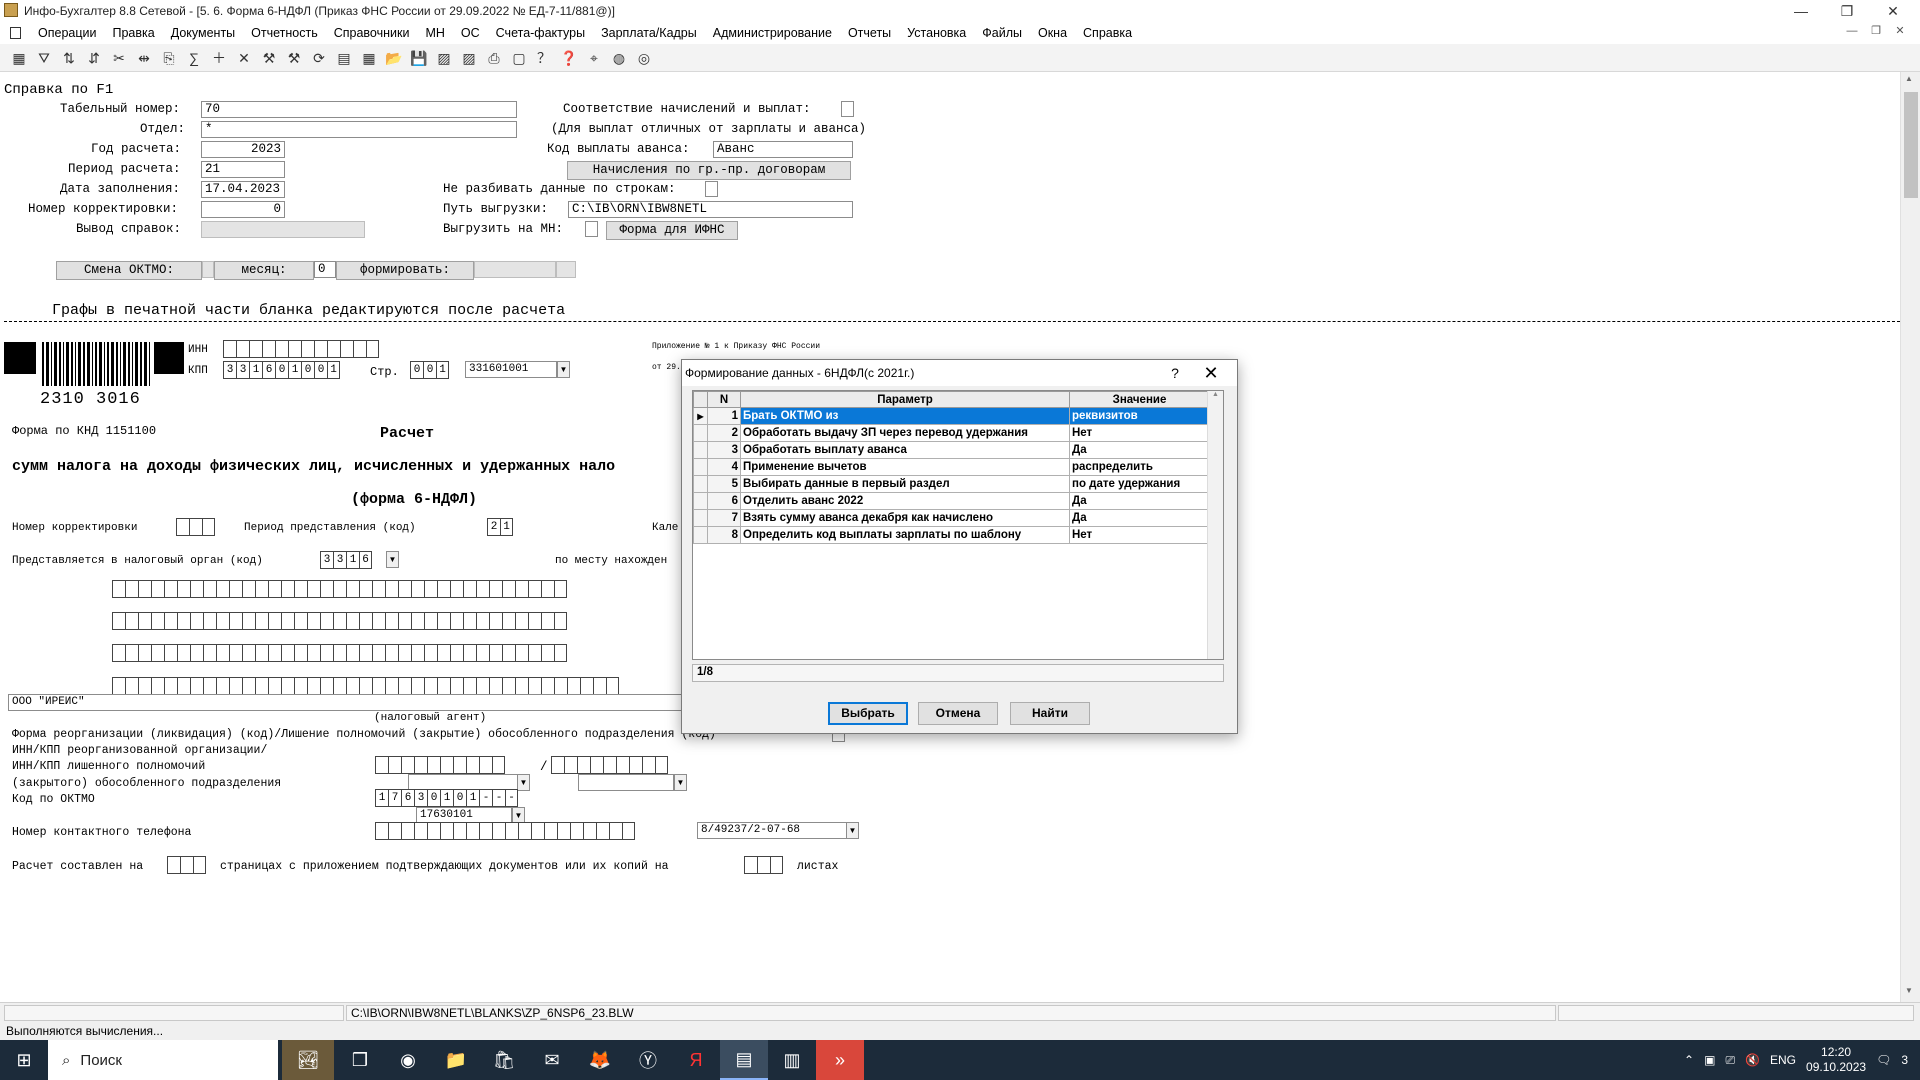  I want to click on filter-icon: ⛛, so click(44, 58).